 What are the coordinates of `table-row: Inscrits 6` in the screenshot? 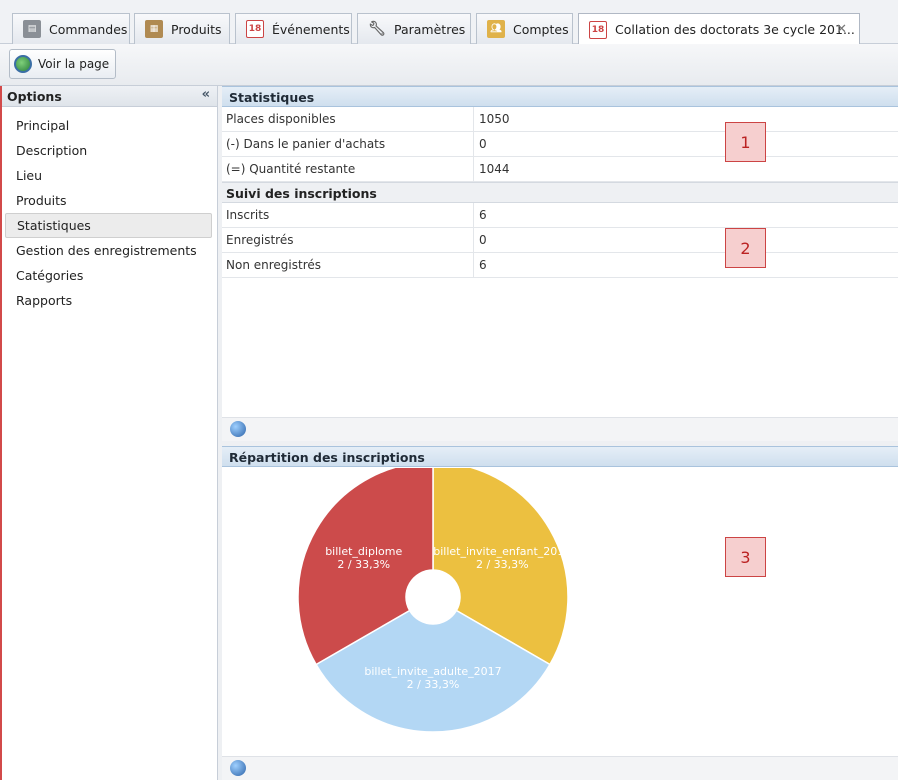 It's located at (560, 215).